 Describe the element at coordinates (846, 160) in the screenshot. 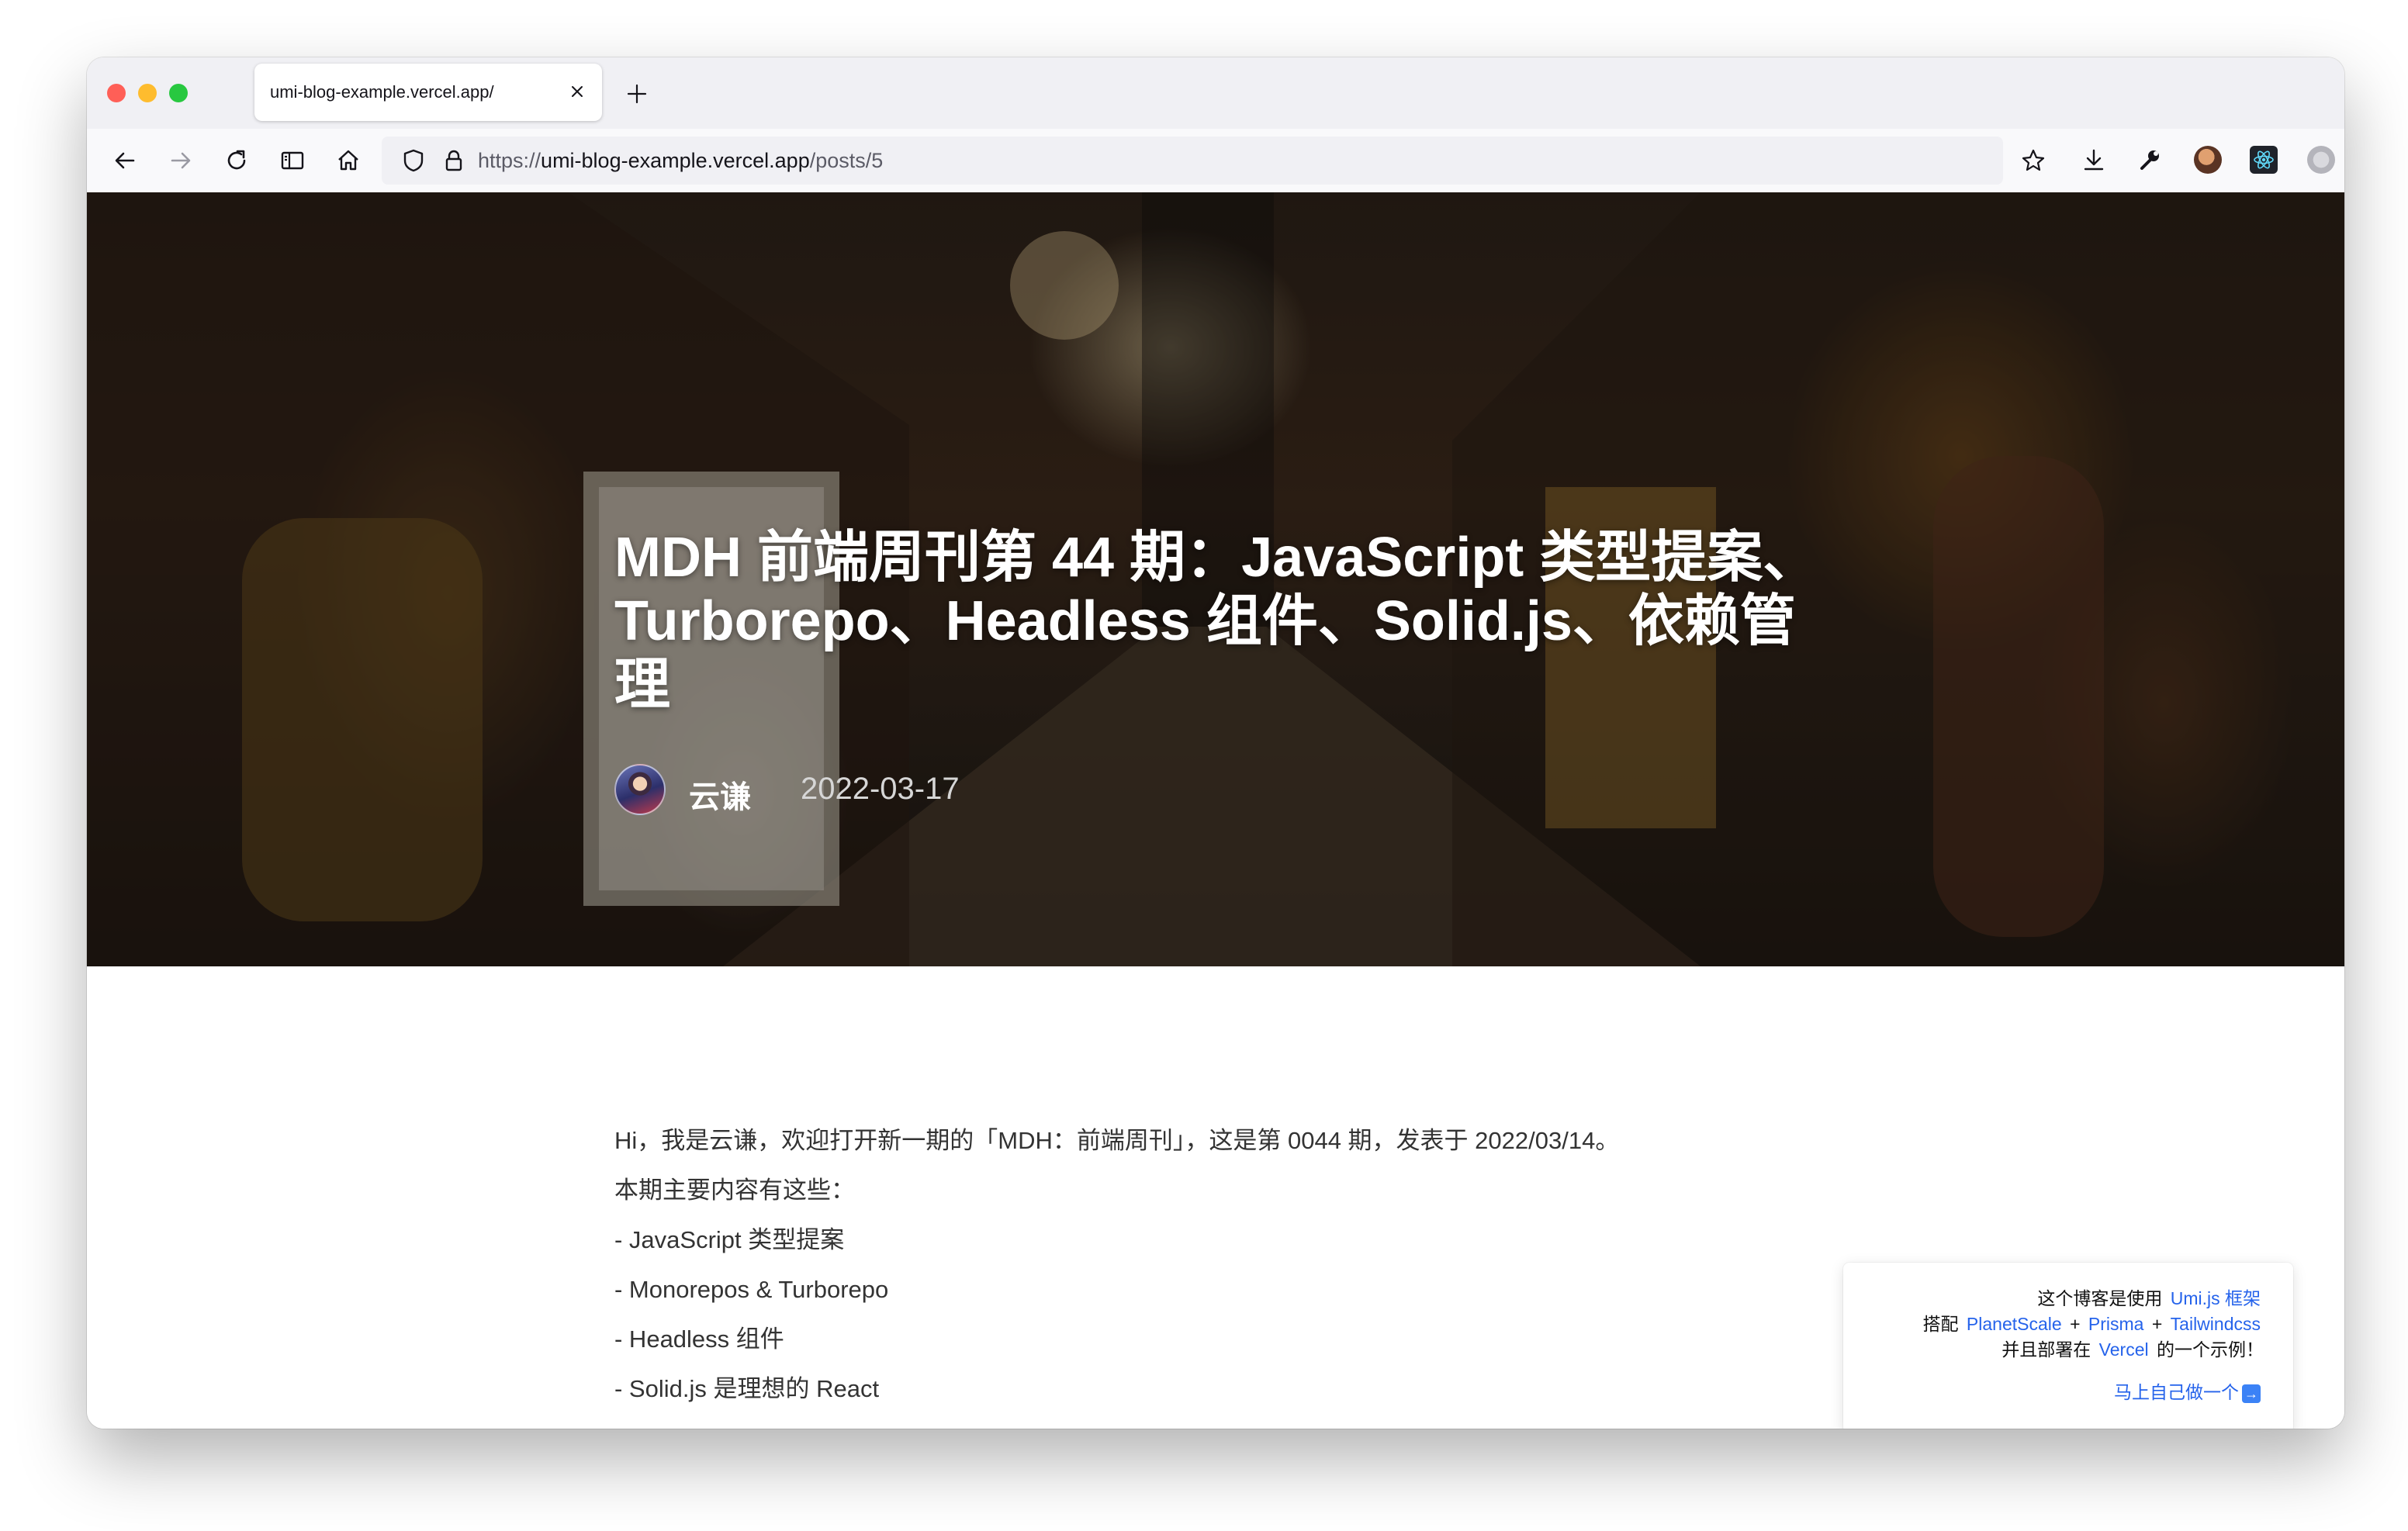

I see `url-path: /posts/5` at that location.